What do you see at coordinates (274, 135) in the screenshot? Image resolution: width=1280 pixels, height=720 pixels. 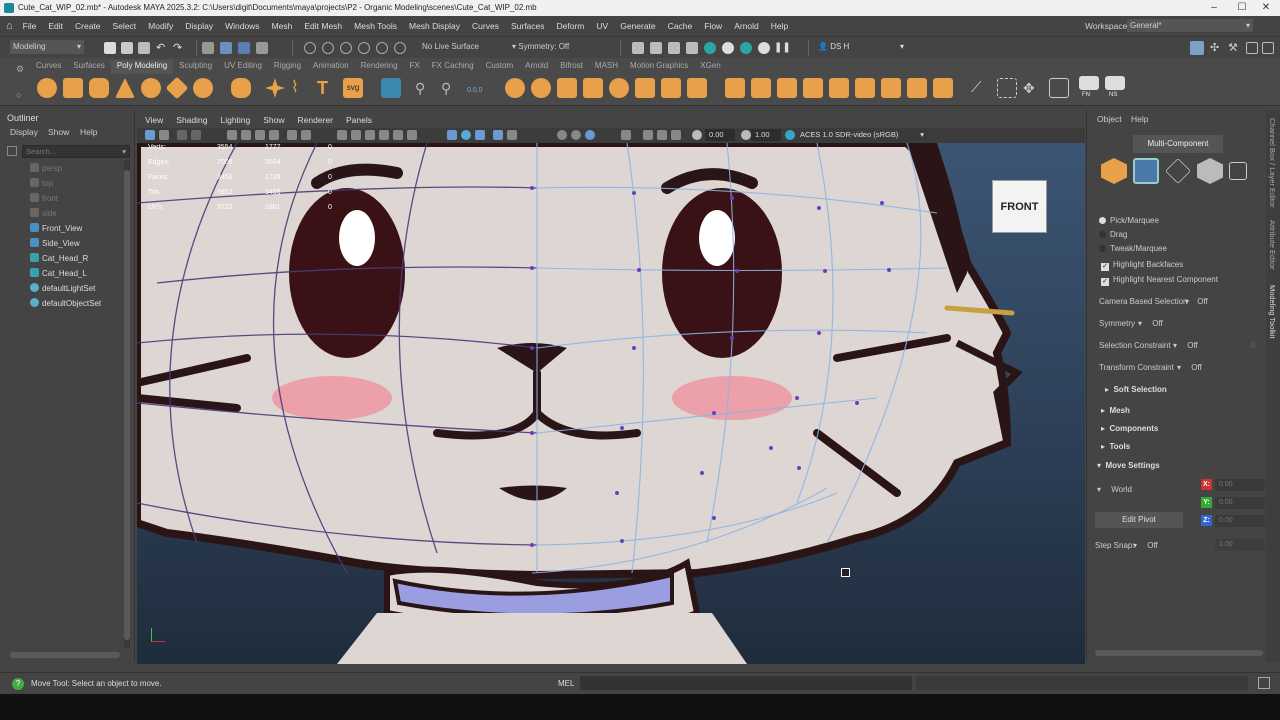 I see `gate-mask-icon` at bounding box center [274, 135].